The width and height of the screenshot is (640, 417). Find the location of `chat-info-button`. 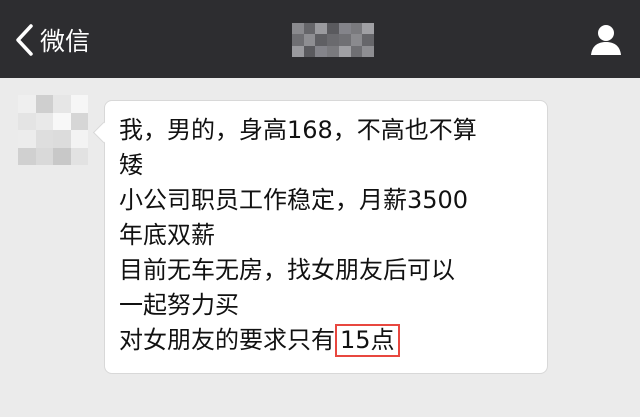

chat-info-button is located at coordinates (606, 40).